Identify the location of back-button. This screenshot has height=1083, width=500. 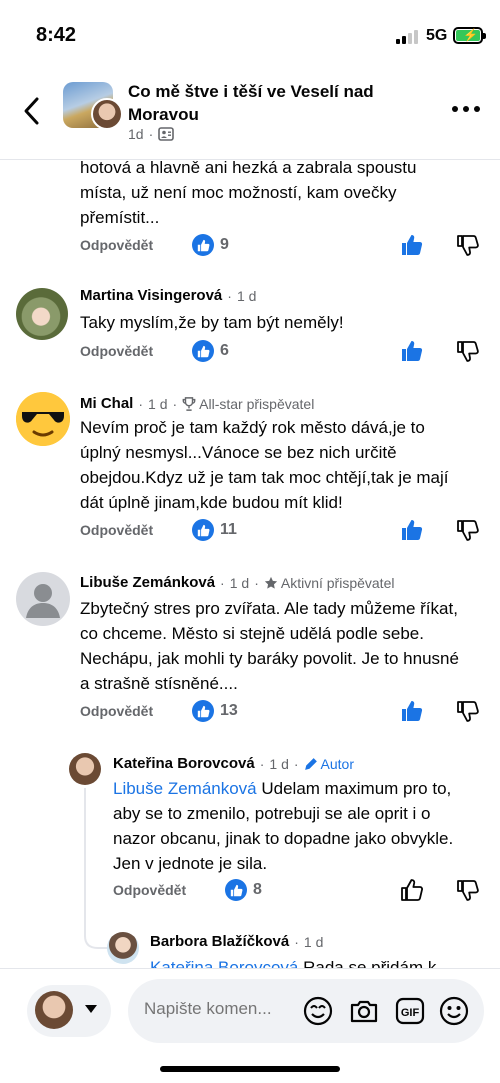
(33, 111).